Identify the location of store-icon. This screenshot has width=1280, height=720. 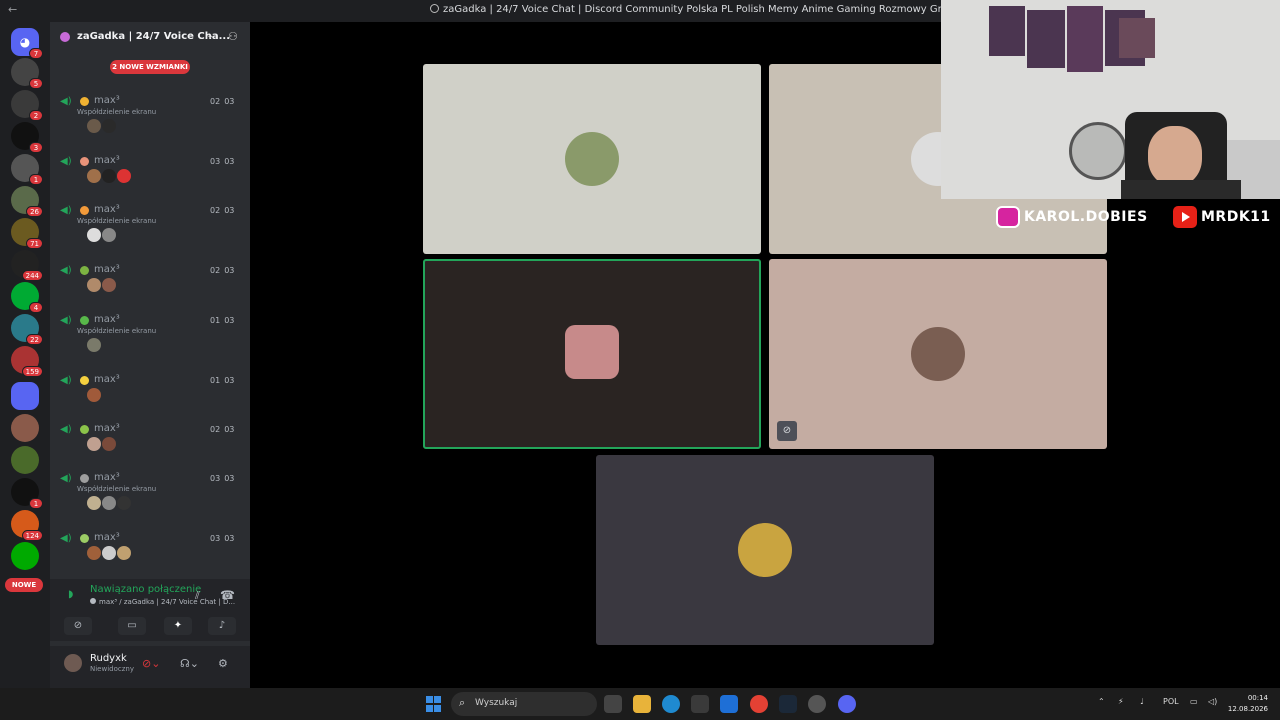
(700, 704).